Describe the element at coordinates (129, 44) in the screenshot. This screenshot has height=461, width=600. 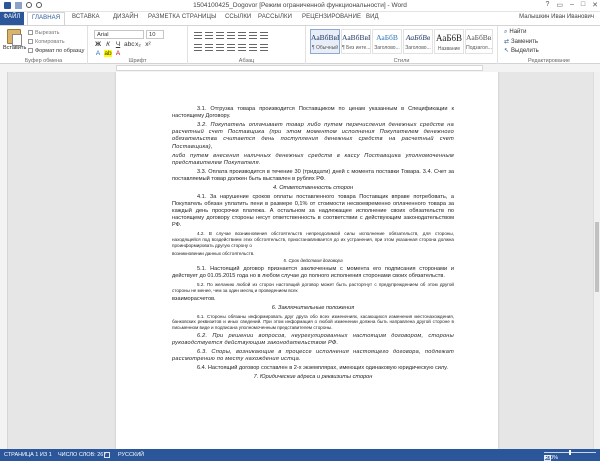
I see `strikethrough-icon: abc` at that location.